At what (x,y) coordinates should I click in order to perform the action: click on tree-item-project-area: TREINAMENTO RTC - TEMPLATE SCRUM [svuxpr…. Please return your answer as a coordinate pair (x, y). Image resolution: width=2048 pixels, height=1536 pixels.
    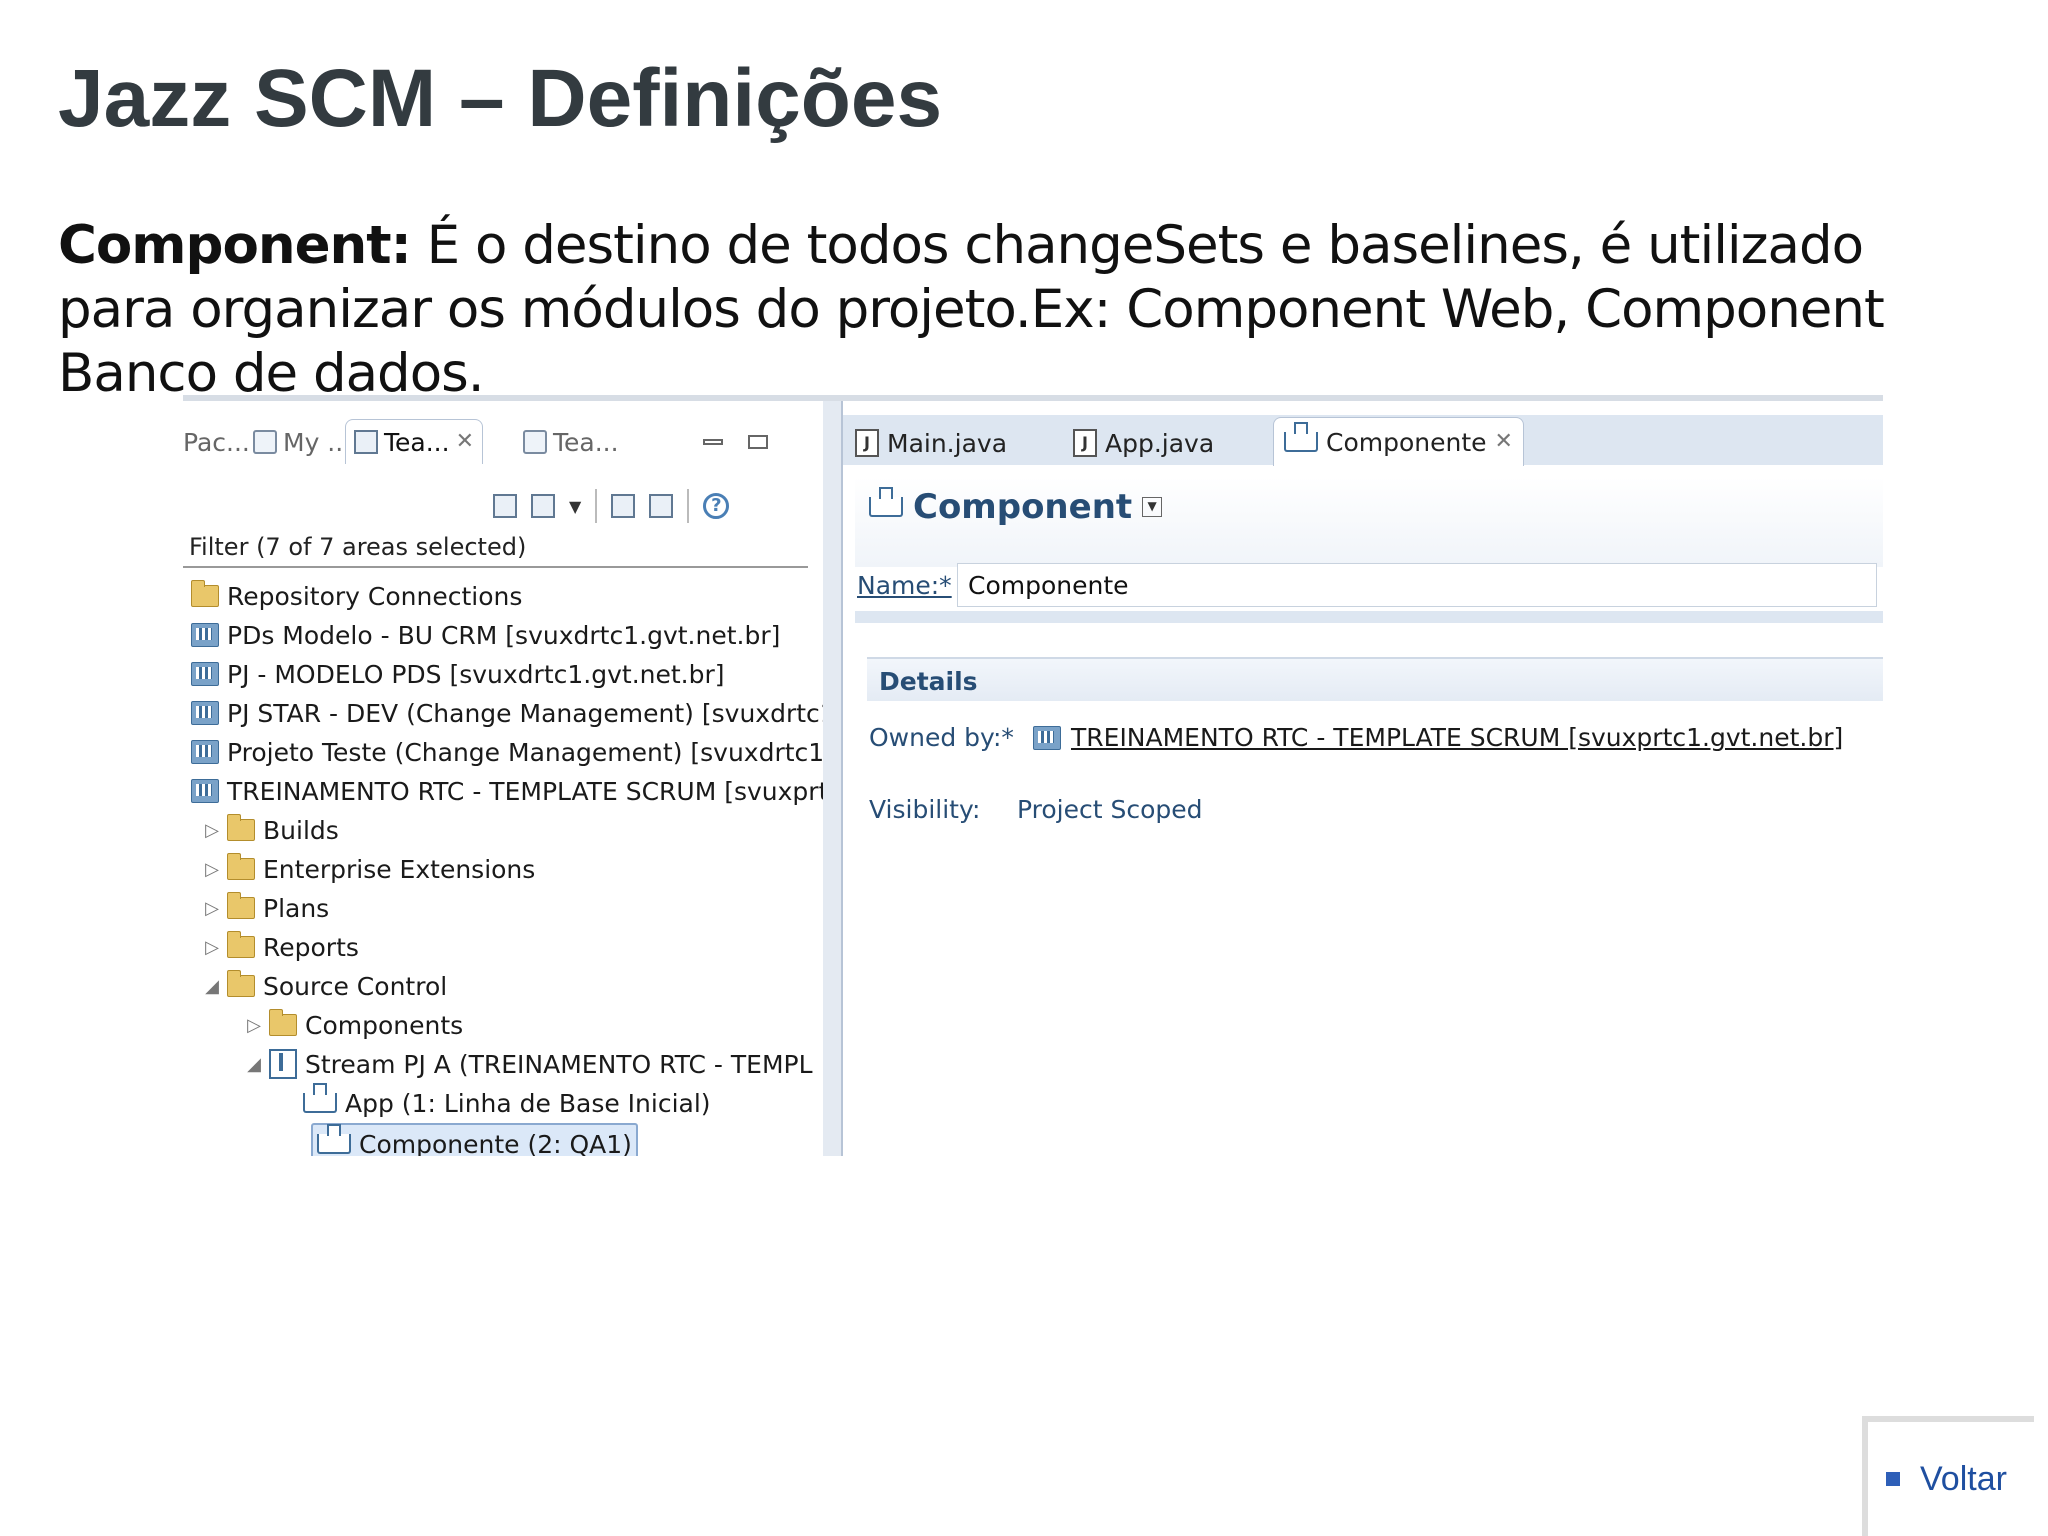
    Looking at the image, I should click on (509, 791).